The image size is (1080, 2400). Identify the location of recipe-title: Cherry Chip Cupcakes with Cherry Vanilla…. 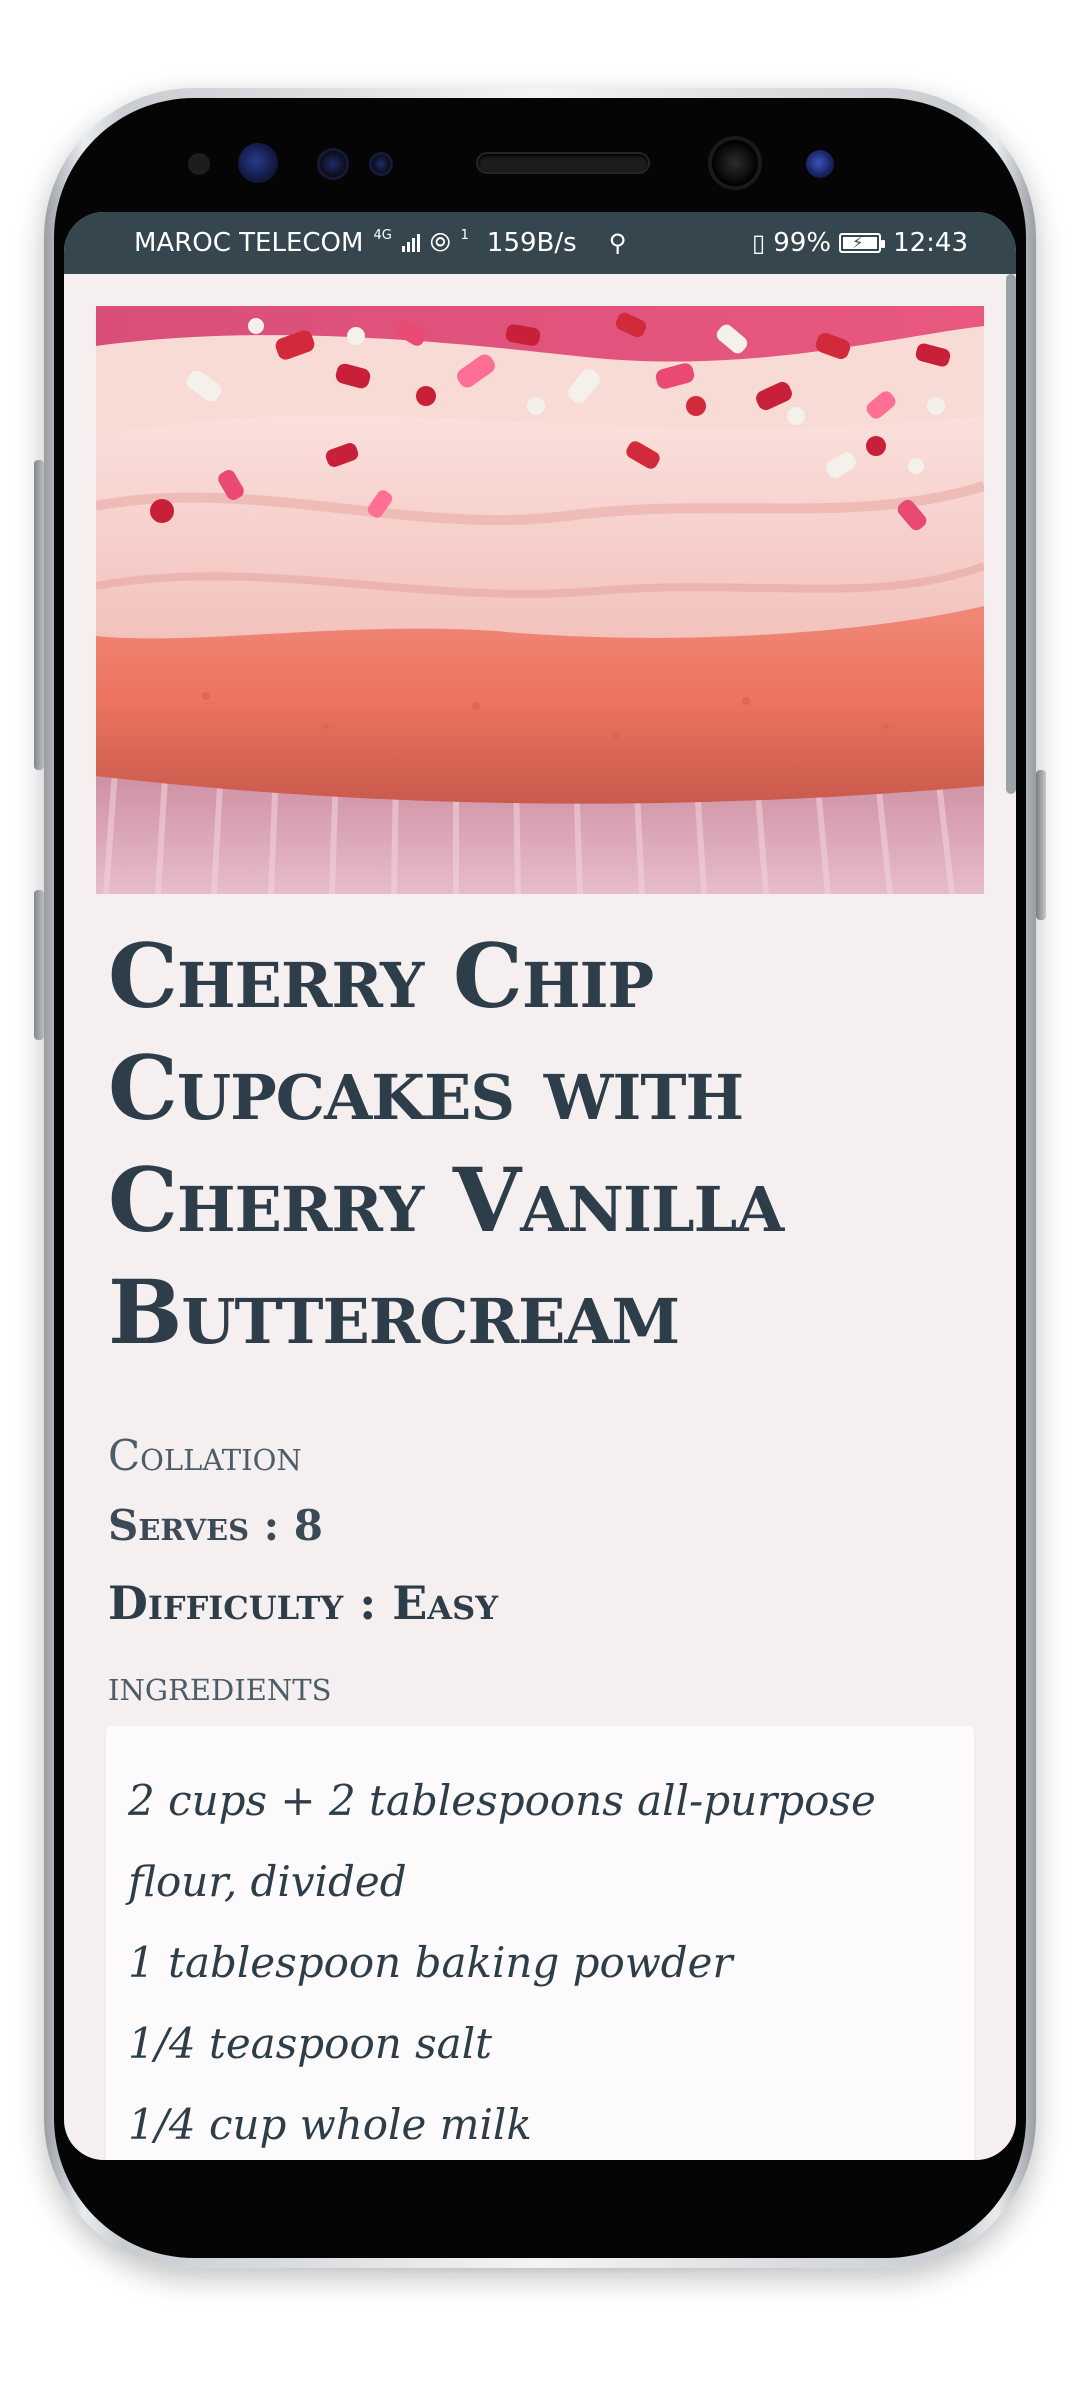
(446, 1144).